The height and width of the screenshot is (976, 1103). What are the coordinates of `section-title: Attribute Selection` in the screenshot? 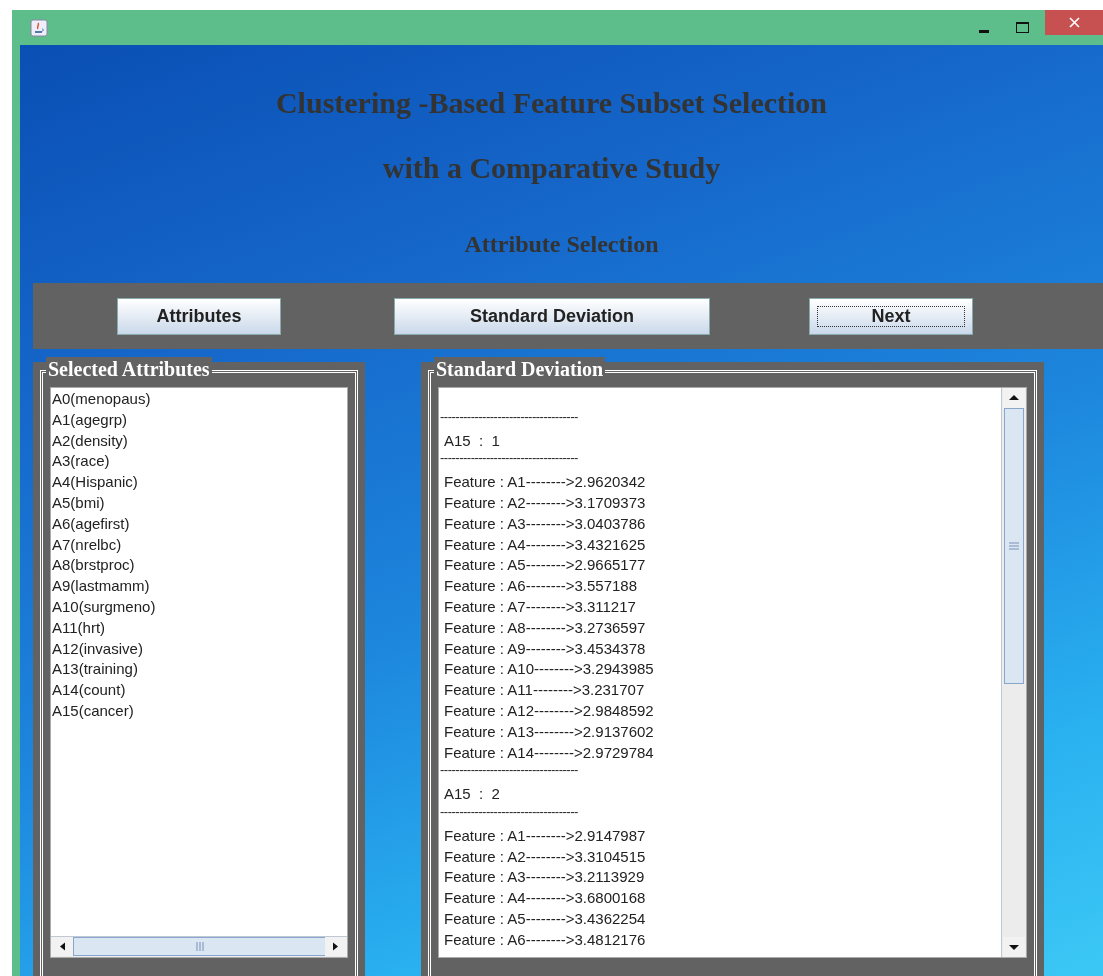 It's located at (561, 244).